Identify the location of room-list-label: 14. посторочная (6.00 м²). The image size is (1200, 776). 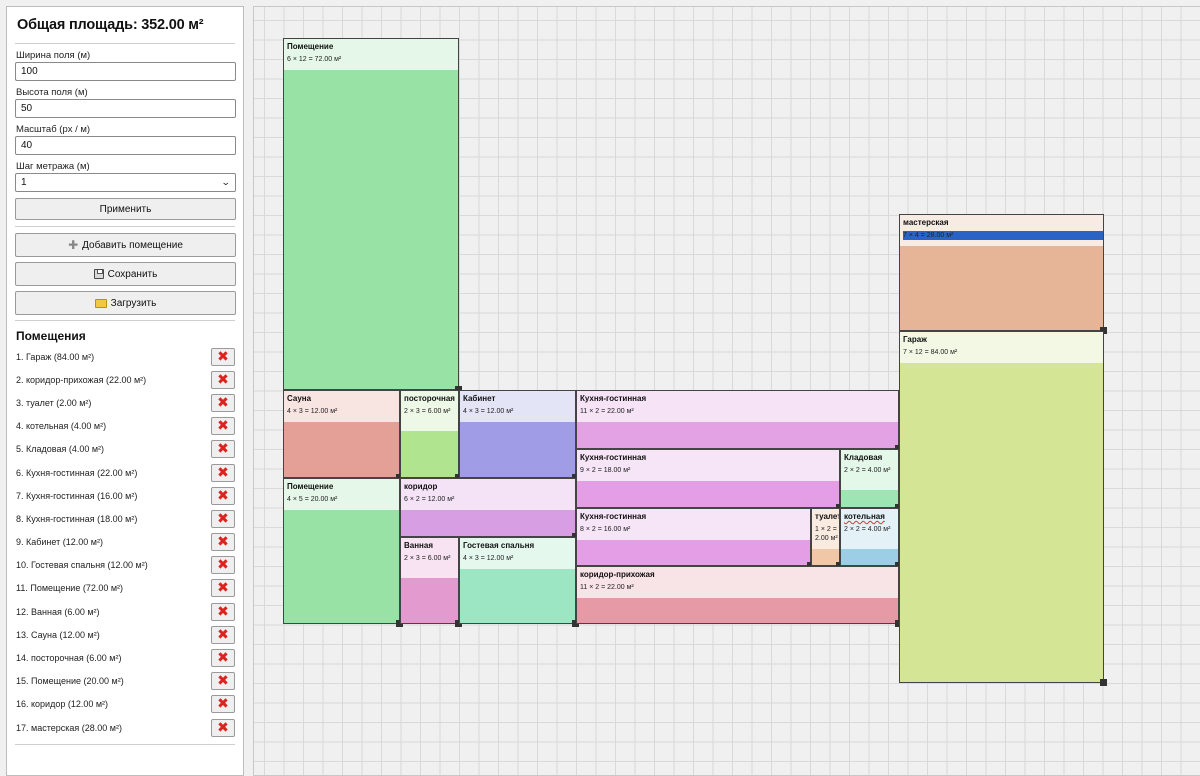
(69, 658).